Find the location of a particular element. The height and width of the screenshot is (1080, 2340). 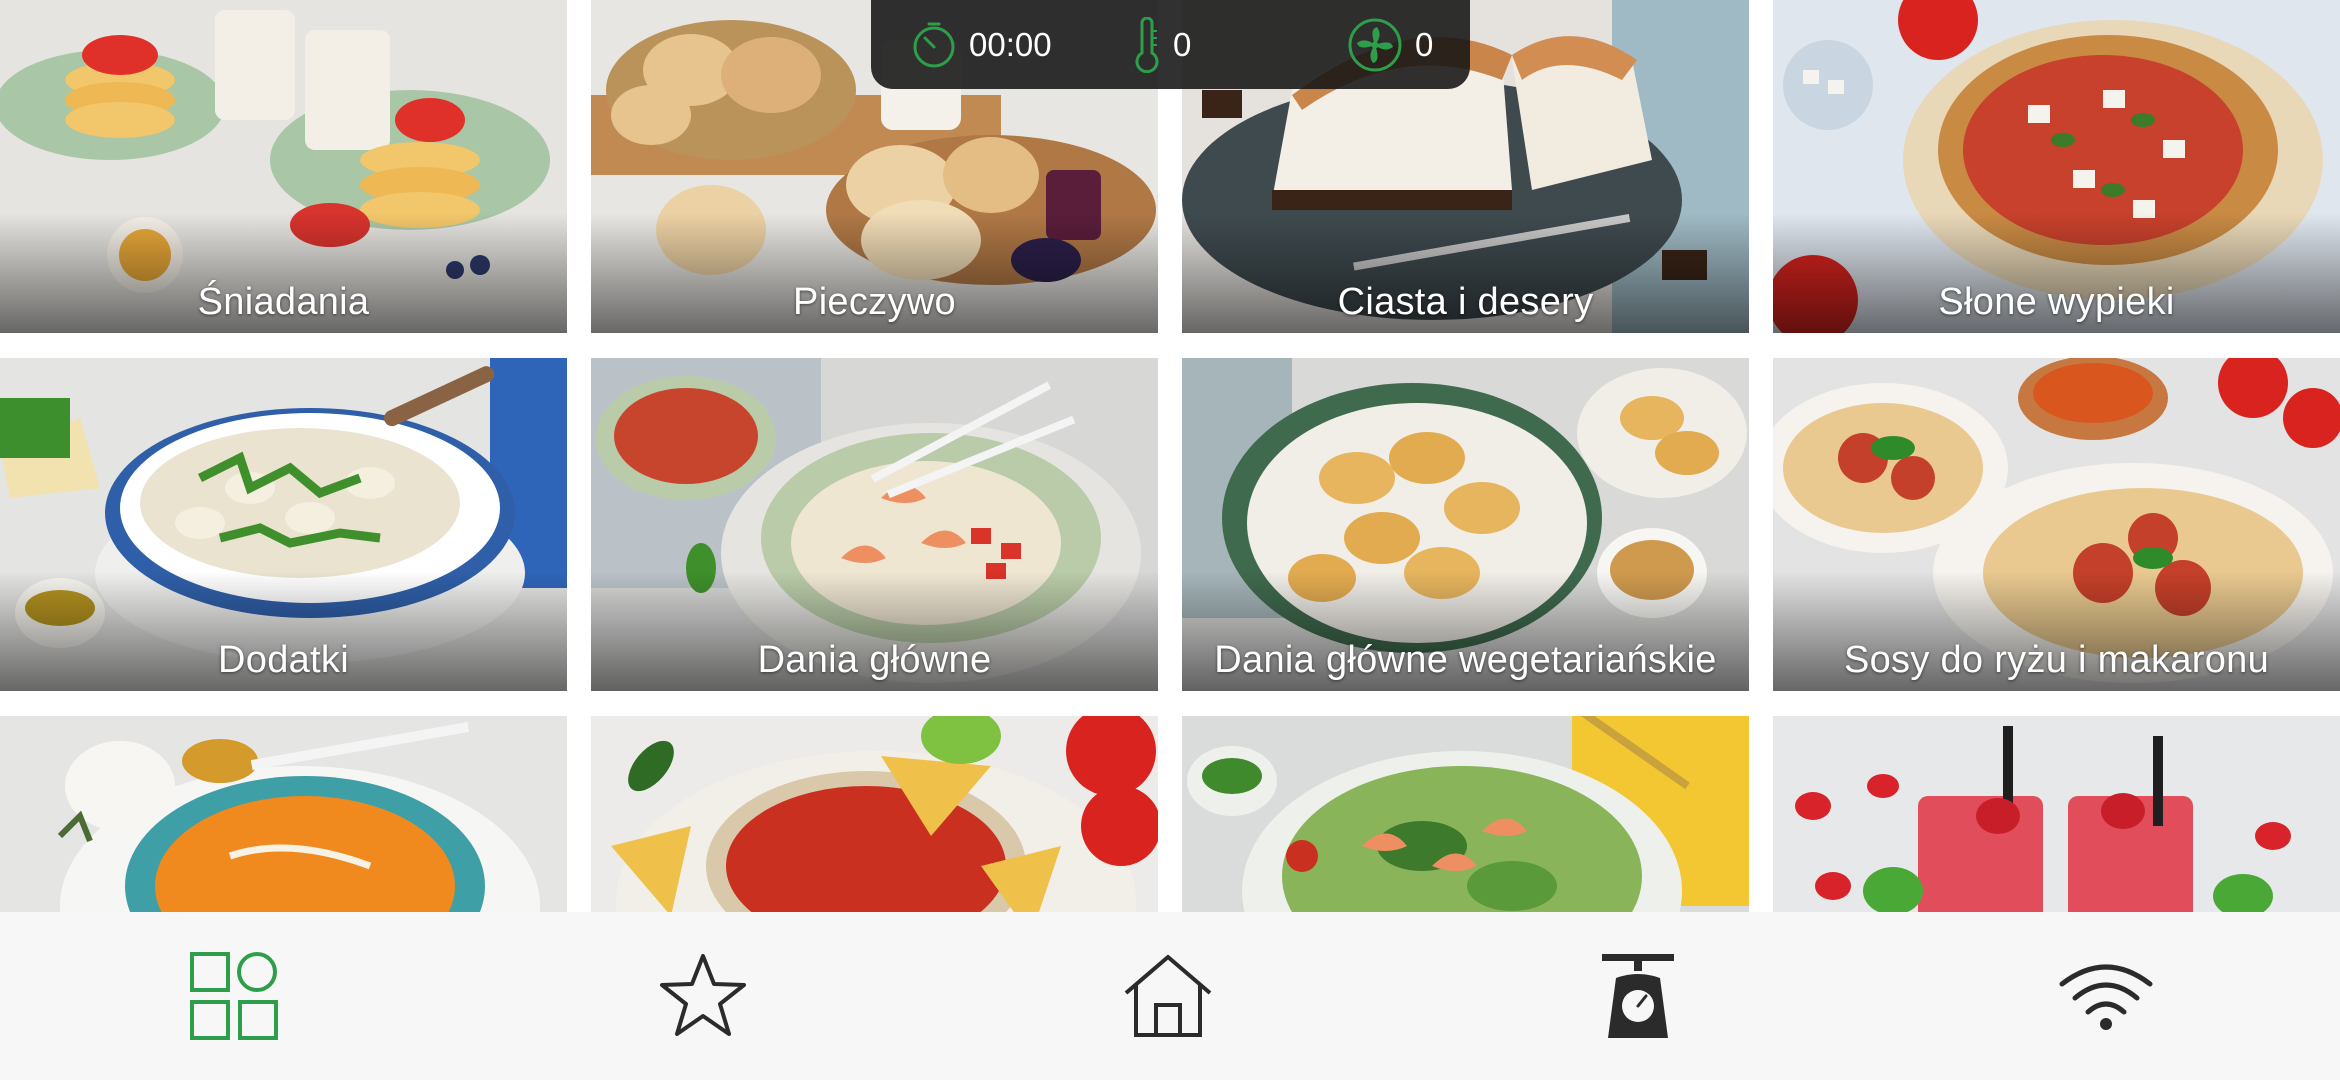

fan-icon is located at coordinates (1375, 44).